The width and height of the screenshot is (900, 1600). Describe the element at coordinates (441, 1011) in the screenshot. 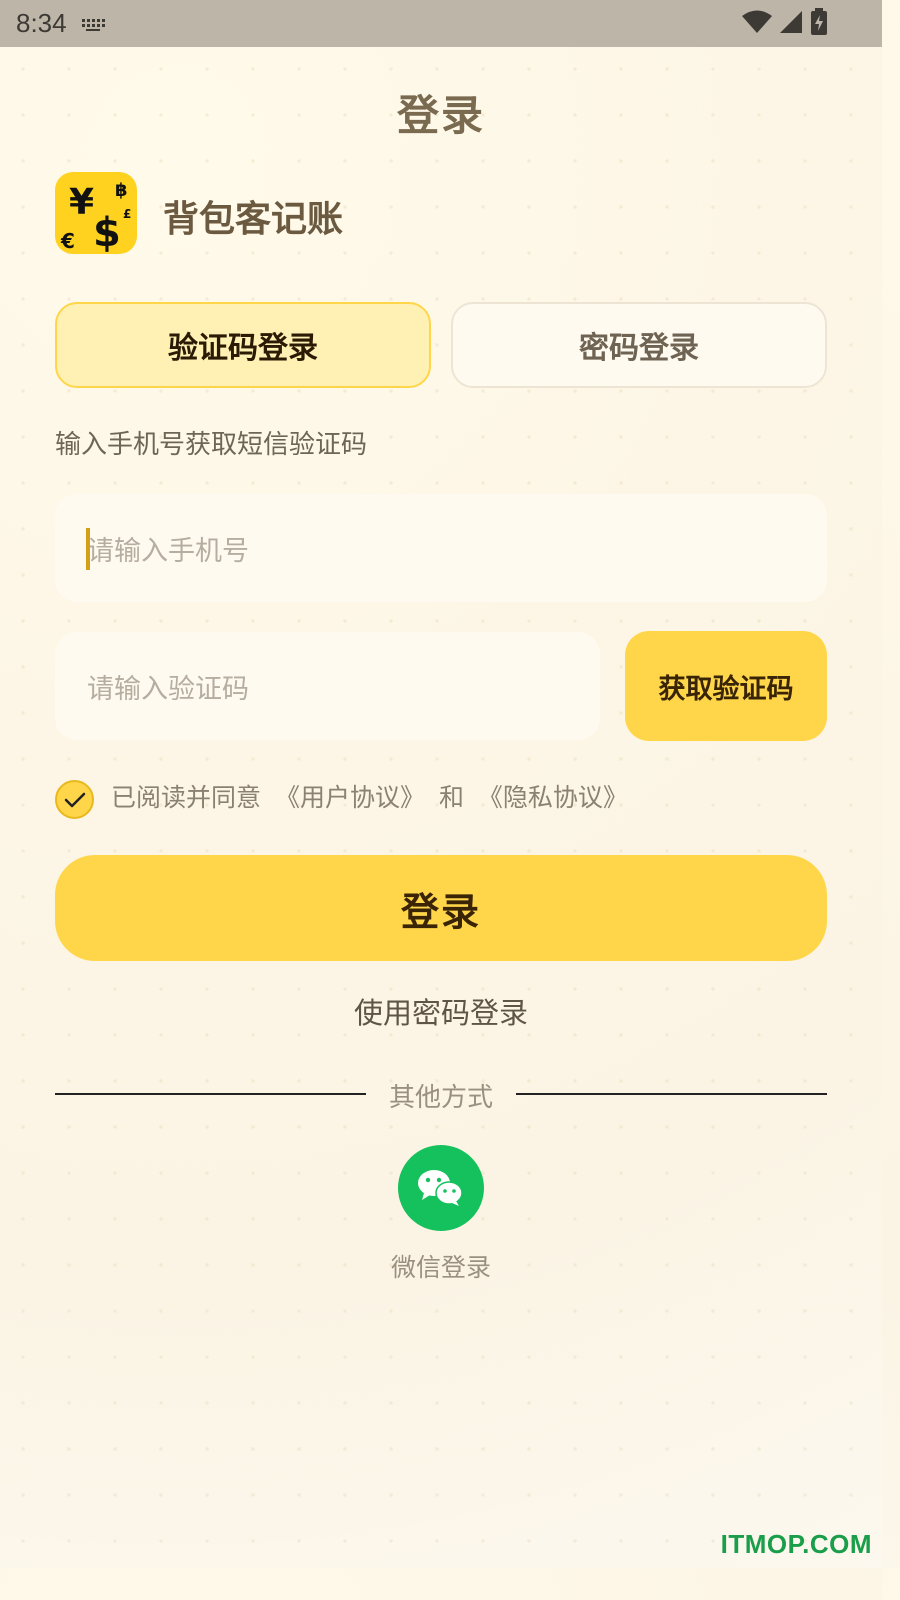

I see `use-password-link: 使用密码登录` at that location.